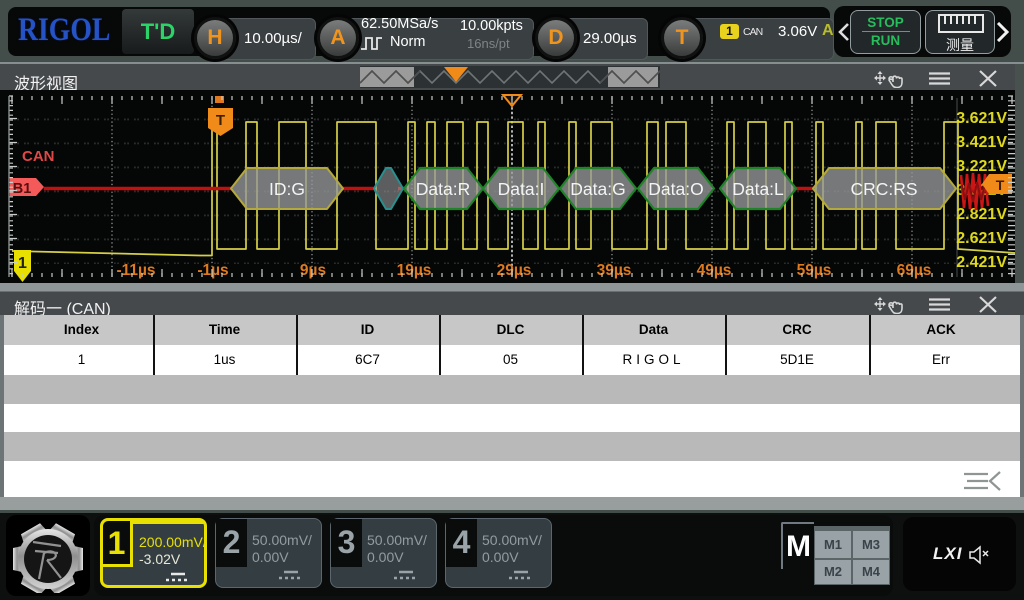  What do you see at coordinates (675, 189) in the screenshot?
I see `svg-text: Data:O` at bounding box center [675, 189].